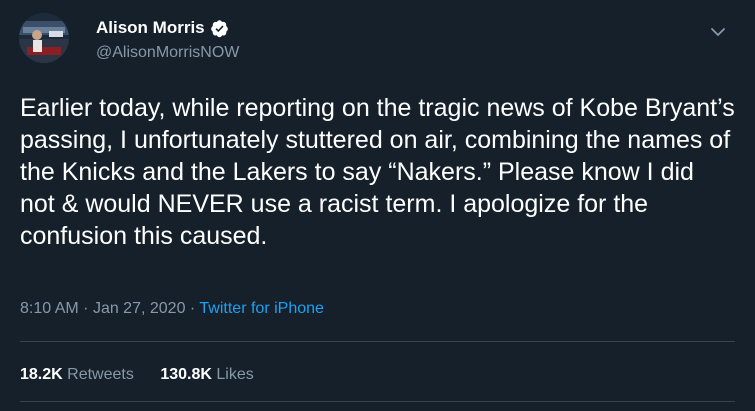 This screenshot has height=411, width=755. I want to click on avatar-image, so click(44, 38).